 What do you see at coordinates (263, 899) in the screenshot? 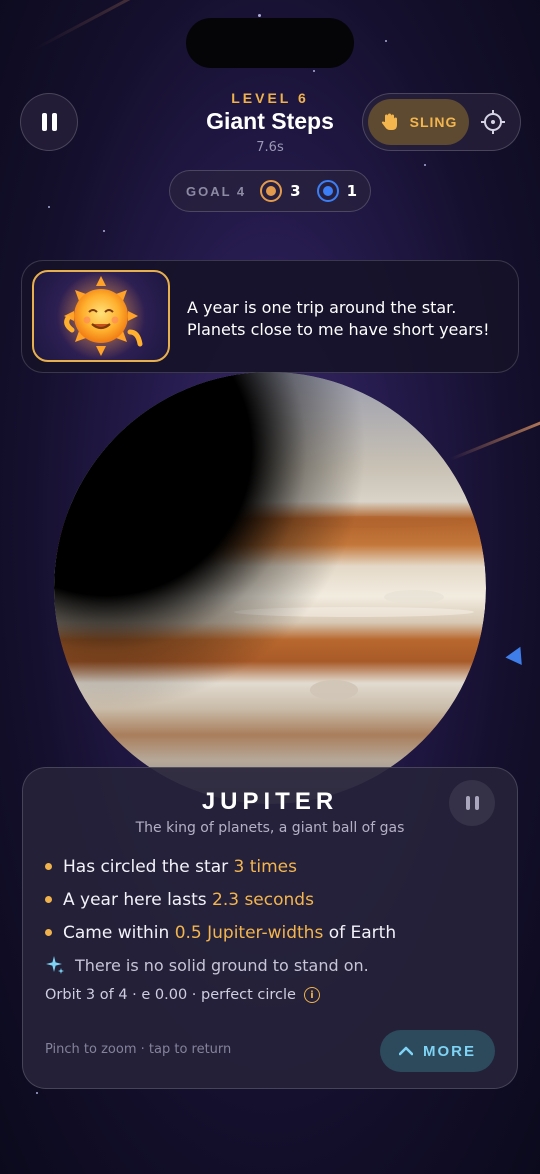
I see `fact-highlight: 2.3 seconds` at bounding box center [263, 899].